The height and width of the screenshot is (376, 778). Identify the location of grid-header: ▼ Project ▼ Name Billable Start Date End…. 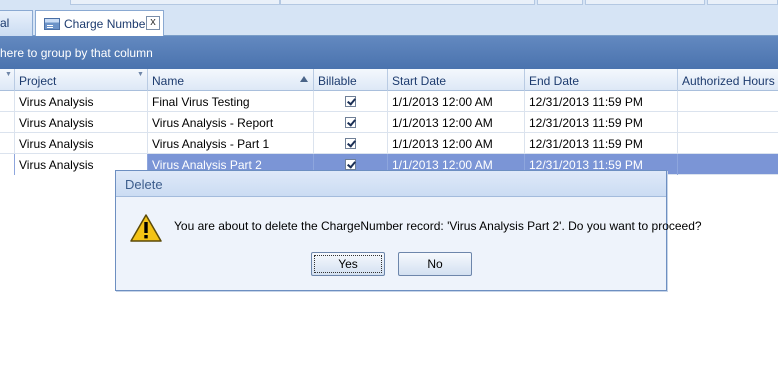
(389, 80).